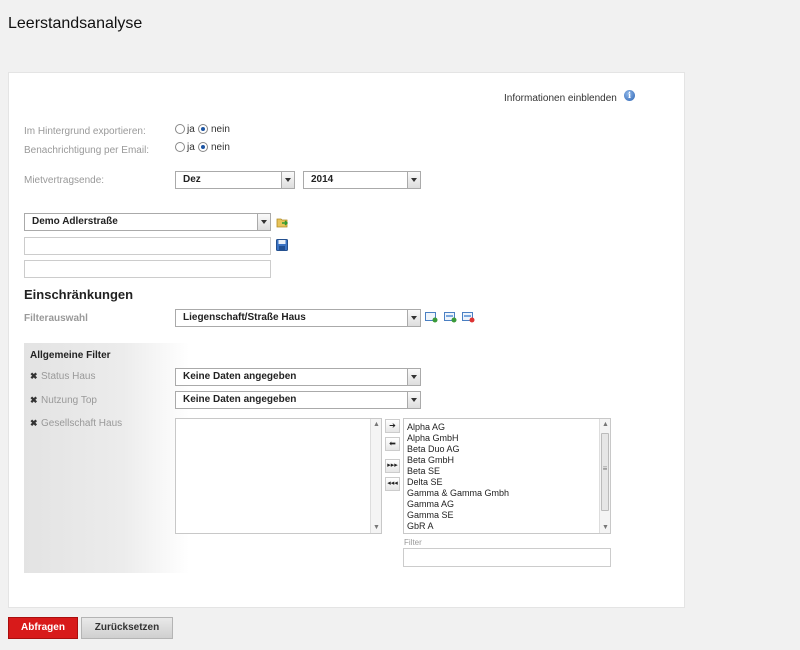 This screenshot has height=650, width=800. What do you see at coordinates (362, 180) in the screenshot?
I see `year-select: 2014` at bounding box center [362, 180].